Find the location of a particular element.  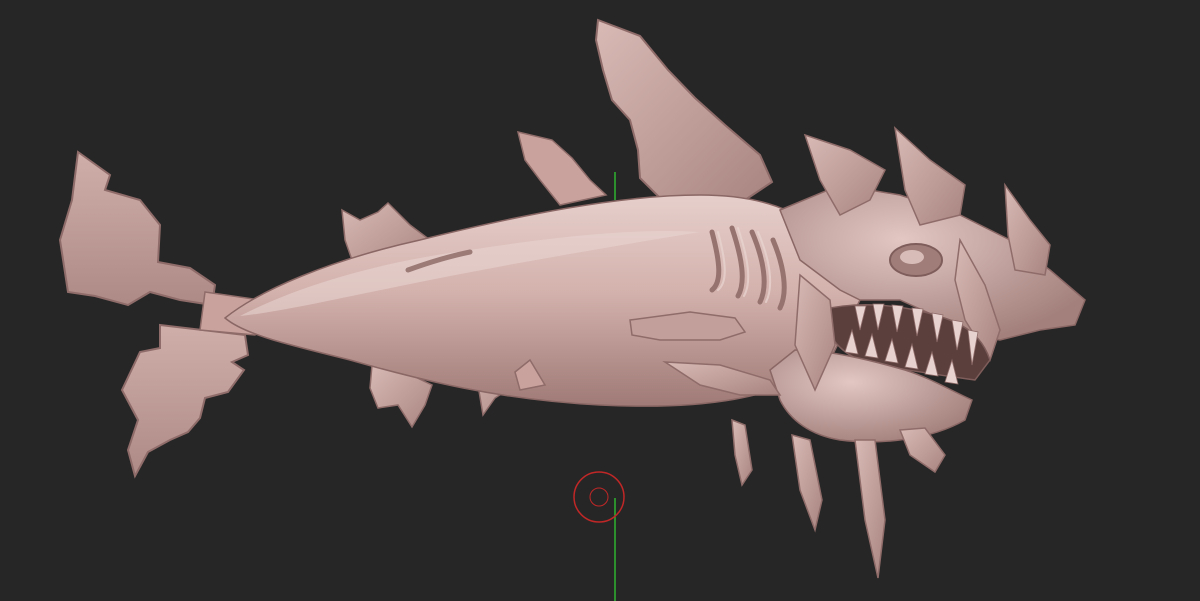

tail-fin-upper is located at coordinates (137, 228).